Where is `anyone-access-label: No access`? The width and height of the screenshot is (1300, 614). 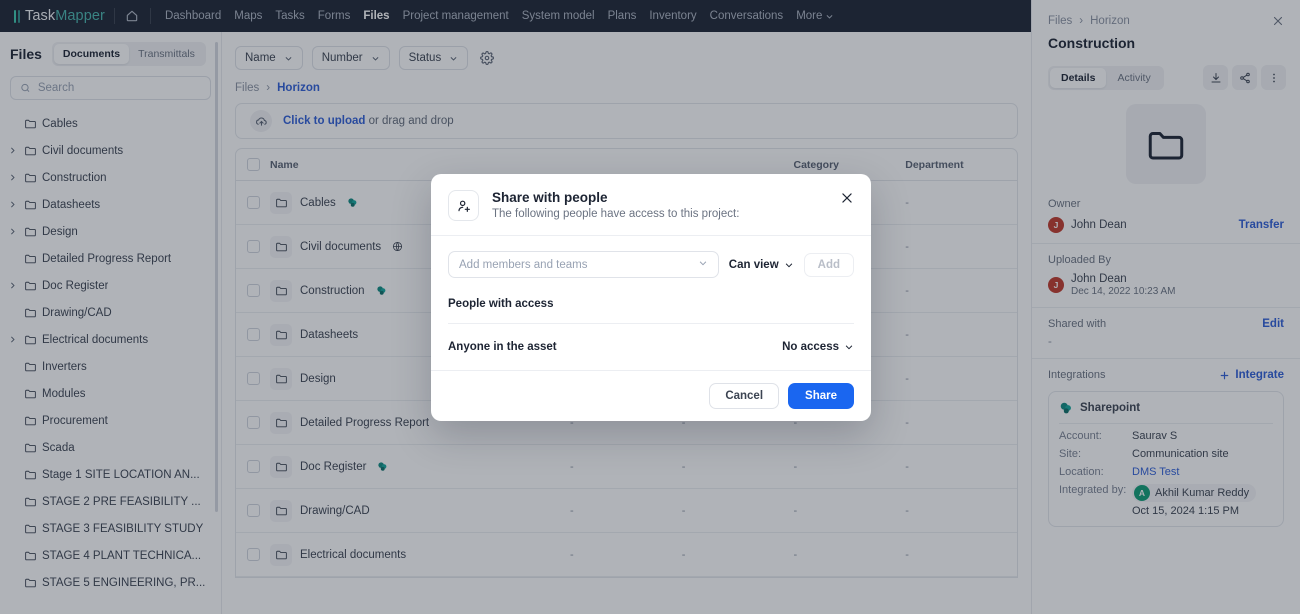
anyone-access-label: No access is located at coordinates (810, 347).